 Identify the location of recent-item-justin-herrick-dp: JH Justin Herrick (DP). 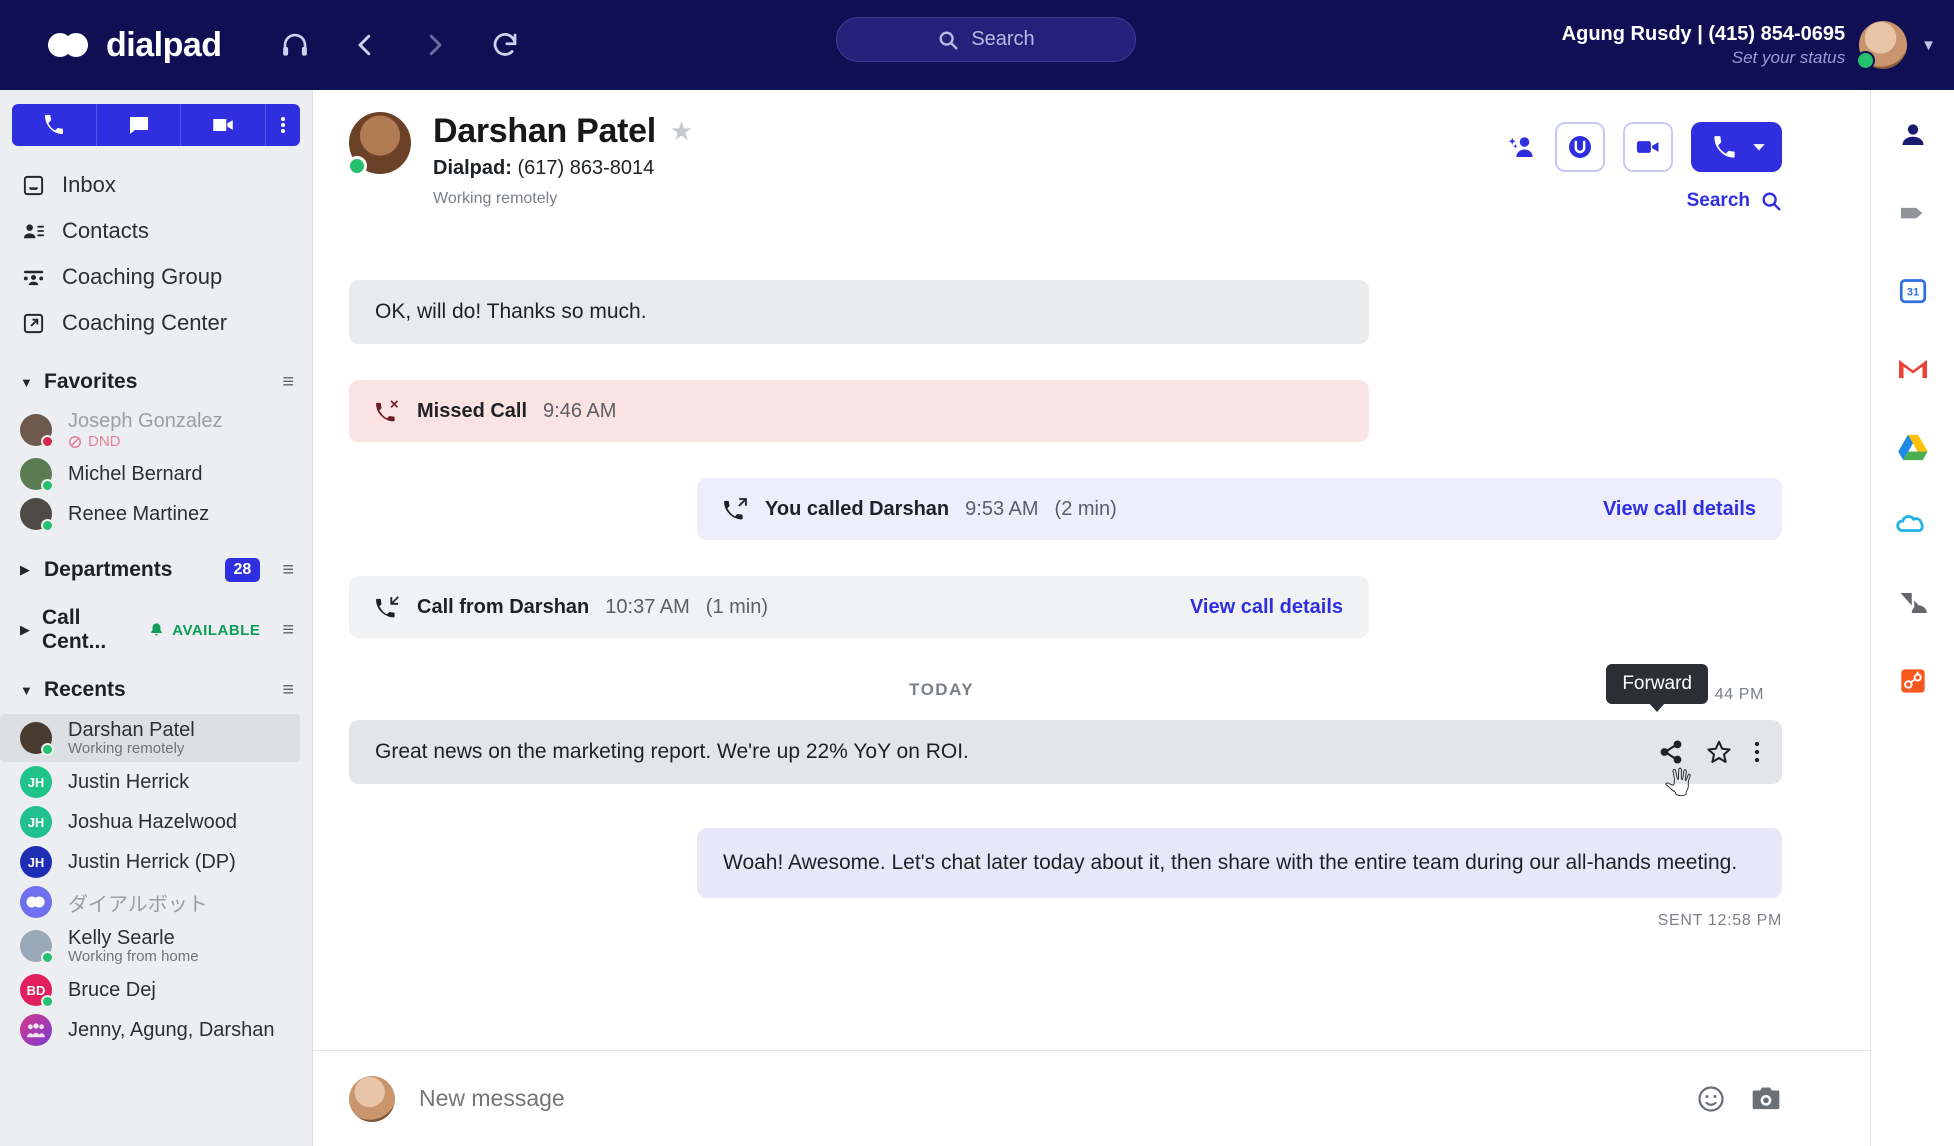
(156, 862).